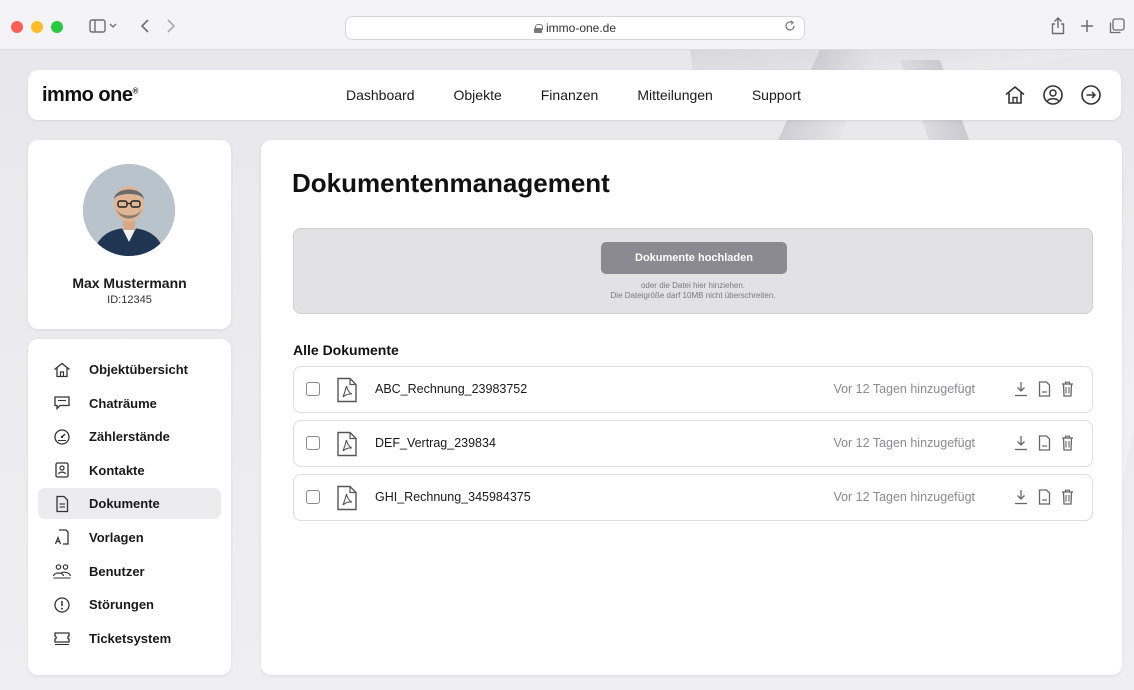 Image resolution: width=1134 pixels, height=690 pixels. Describe the element at coordinates (62, 370) in the screenshot. I see `house-icon` at that location.